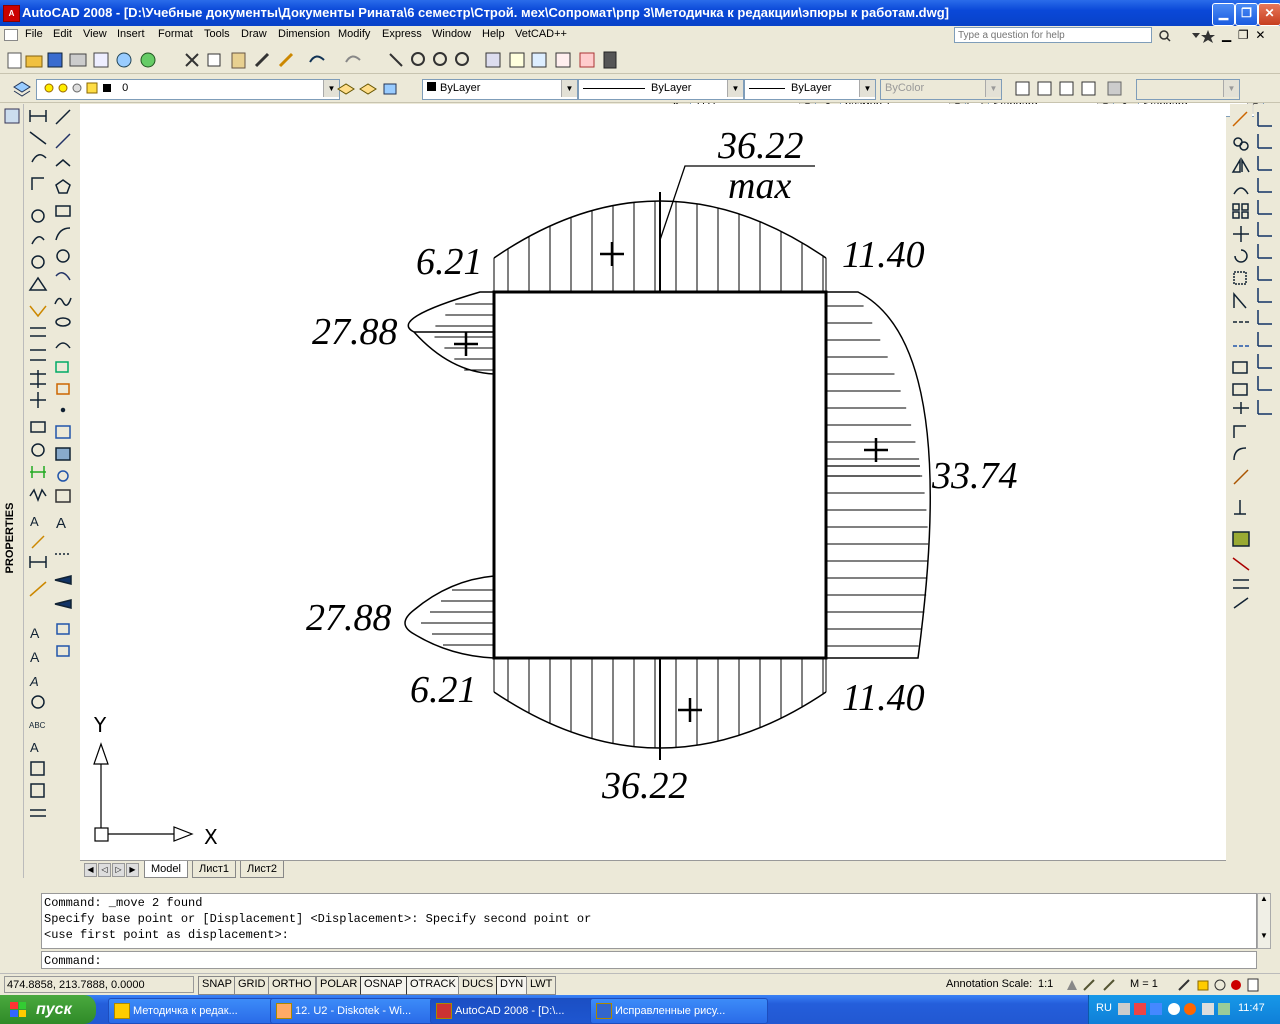 The image size is (1280, 1024). What do you see at coordinates (1104, 1008) in the screenshot?
I see `language-indicator: RU` at bounding box center [1104, 1008].